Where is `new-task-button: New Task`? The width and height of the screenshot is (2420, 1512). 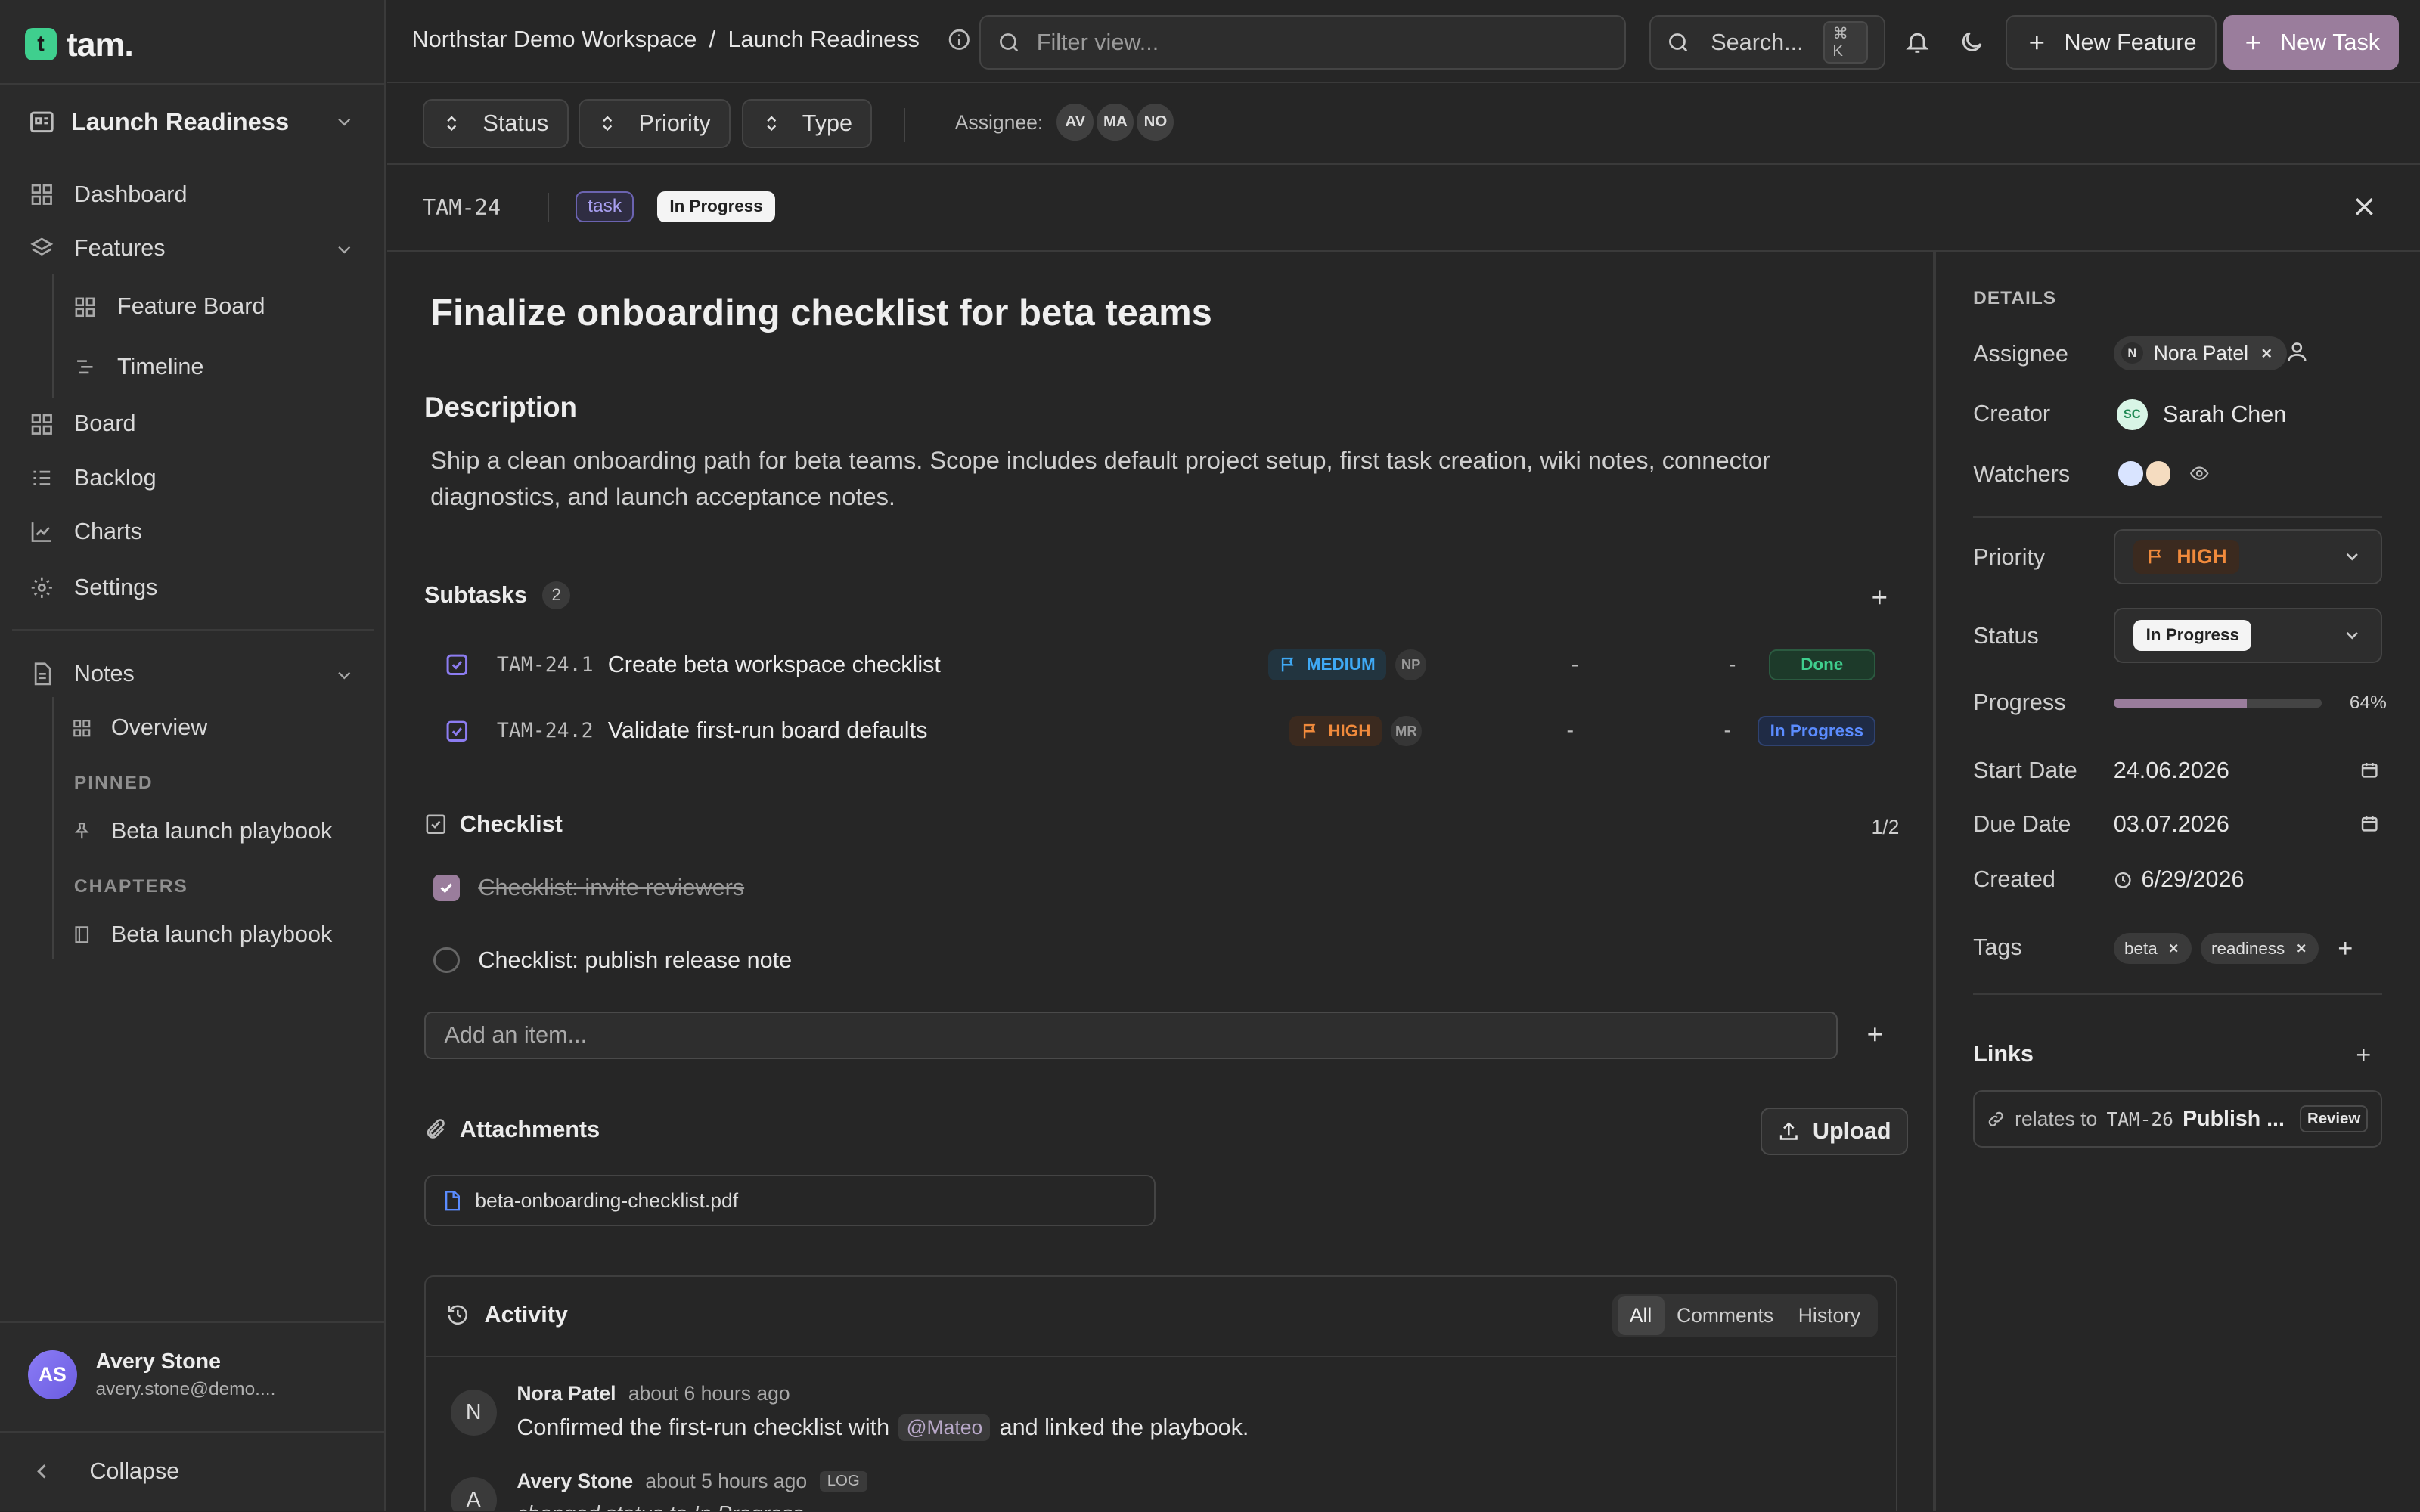 new-task-button: New Task is located at coordinates (2311, 42).